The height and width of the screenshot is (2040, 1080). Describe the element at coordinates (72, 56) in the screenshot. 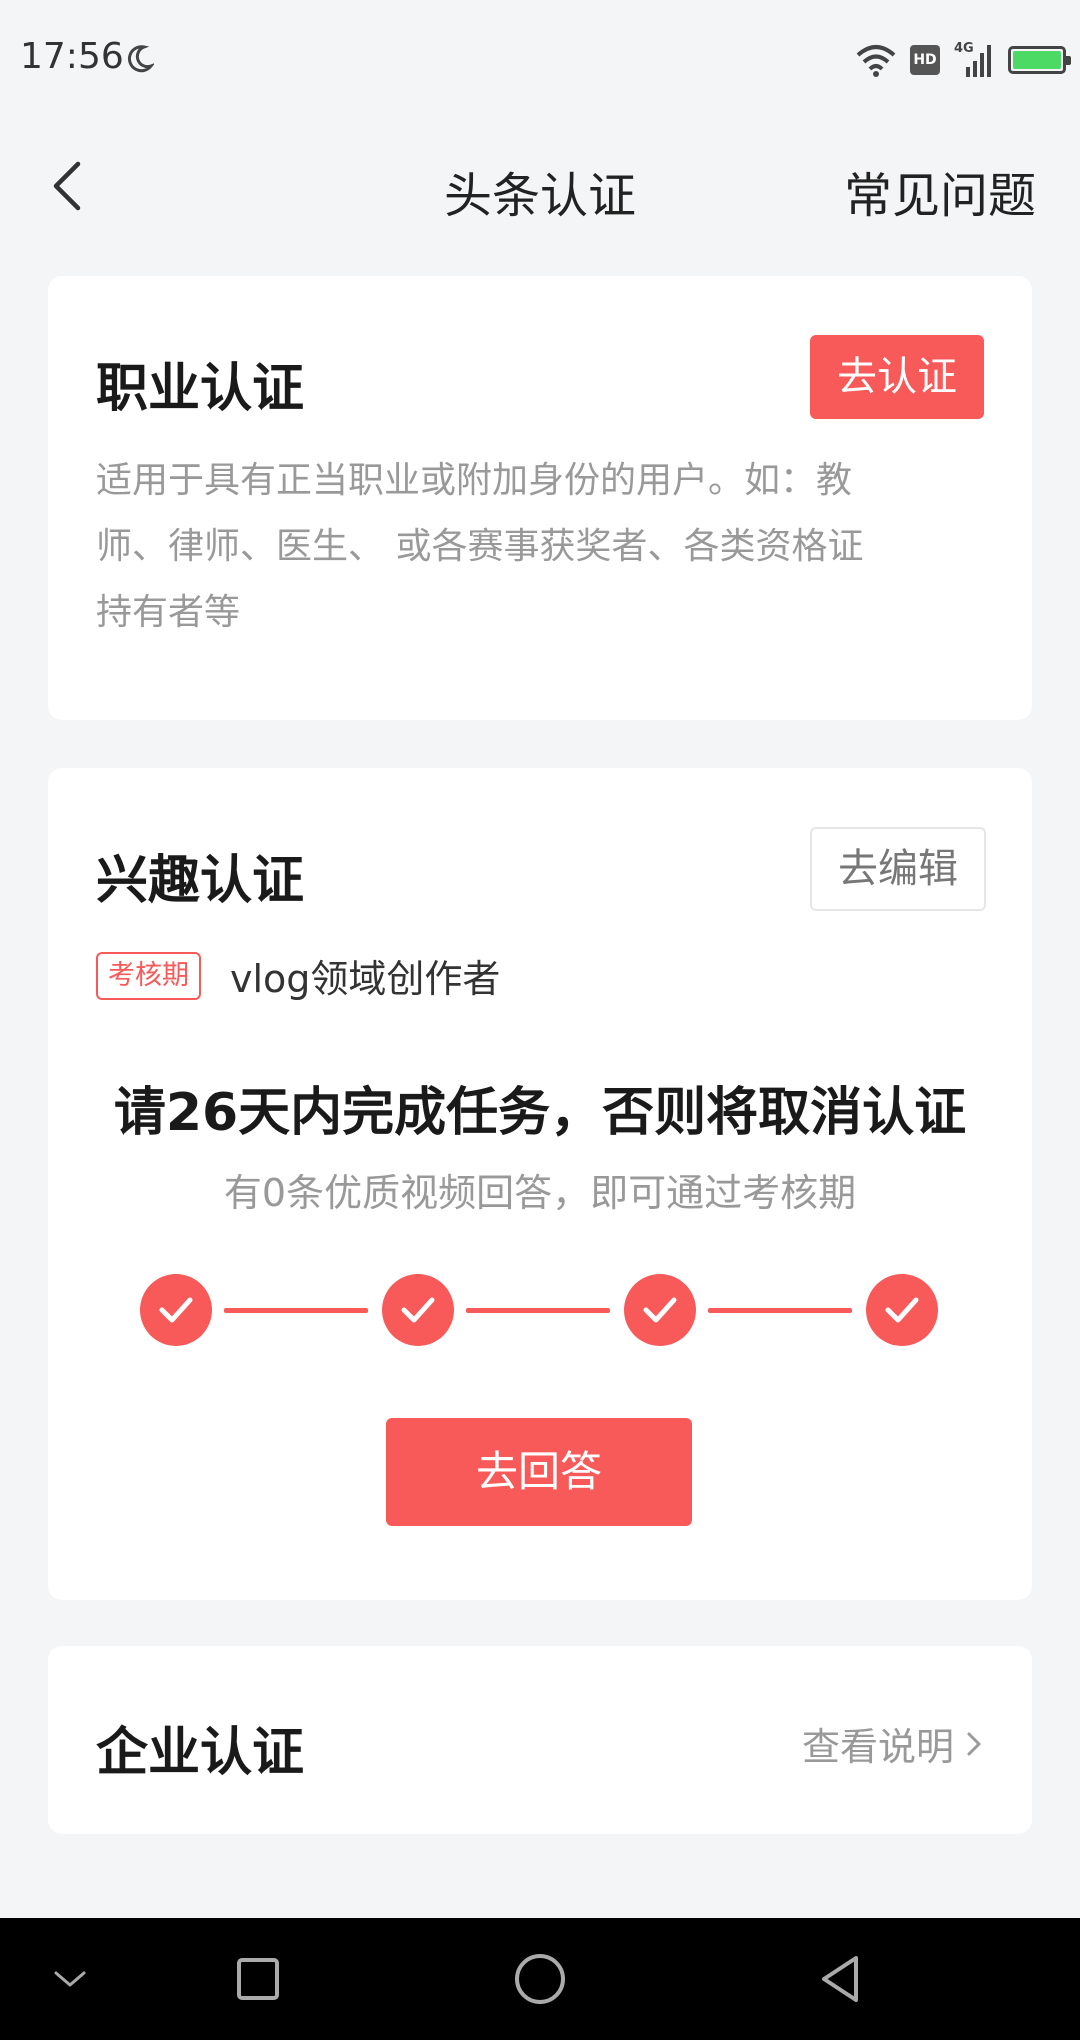

I see `status-time: 17:56` at that location.